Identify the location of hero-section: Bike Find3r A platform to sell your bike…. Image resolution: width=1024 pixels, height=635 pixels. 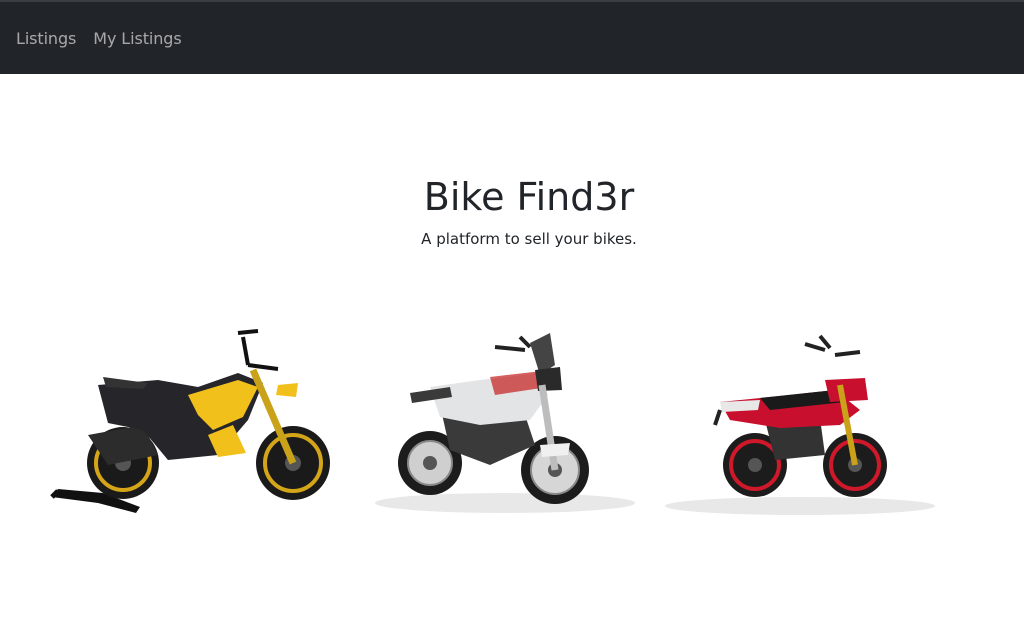
(512, 209).